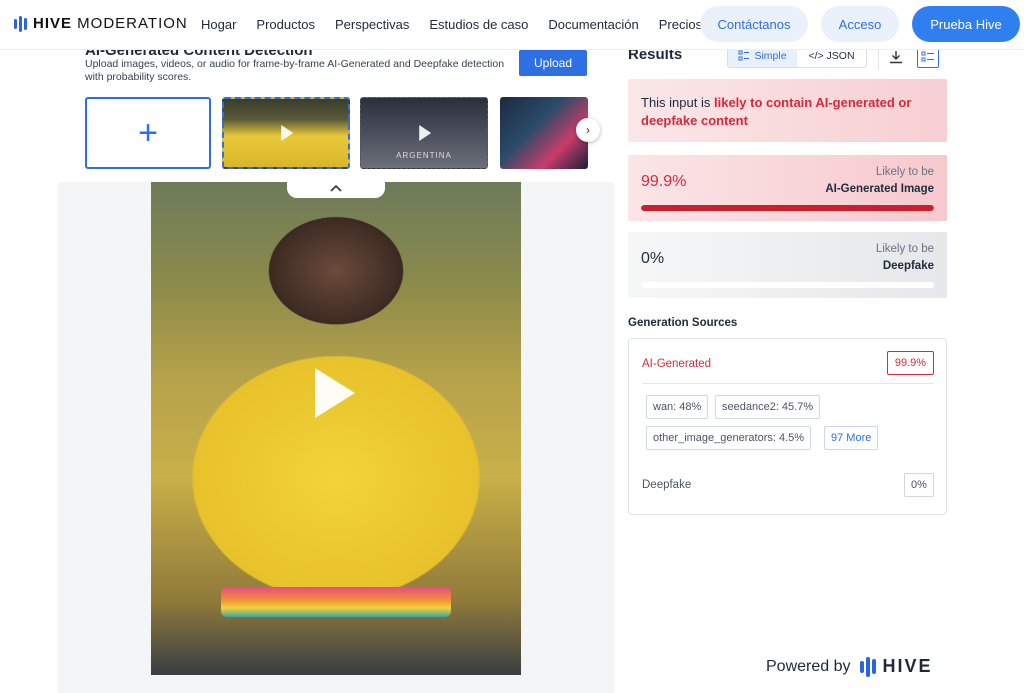 The height and width of the screenshot is (693, 1024). What do you see at coordinates (667, 485) in the screenshot?
I see `deepfake-label: Deepfake` at bounding box center [667, 485].